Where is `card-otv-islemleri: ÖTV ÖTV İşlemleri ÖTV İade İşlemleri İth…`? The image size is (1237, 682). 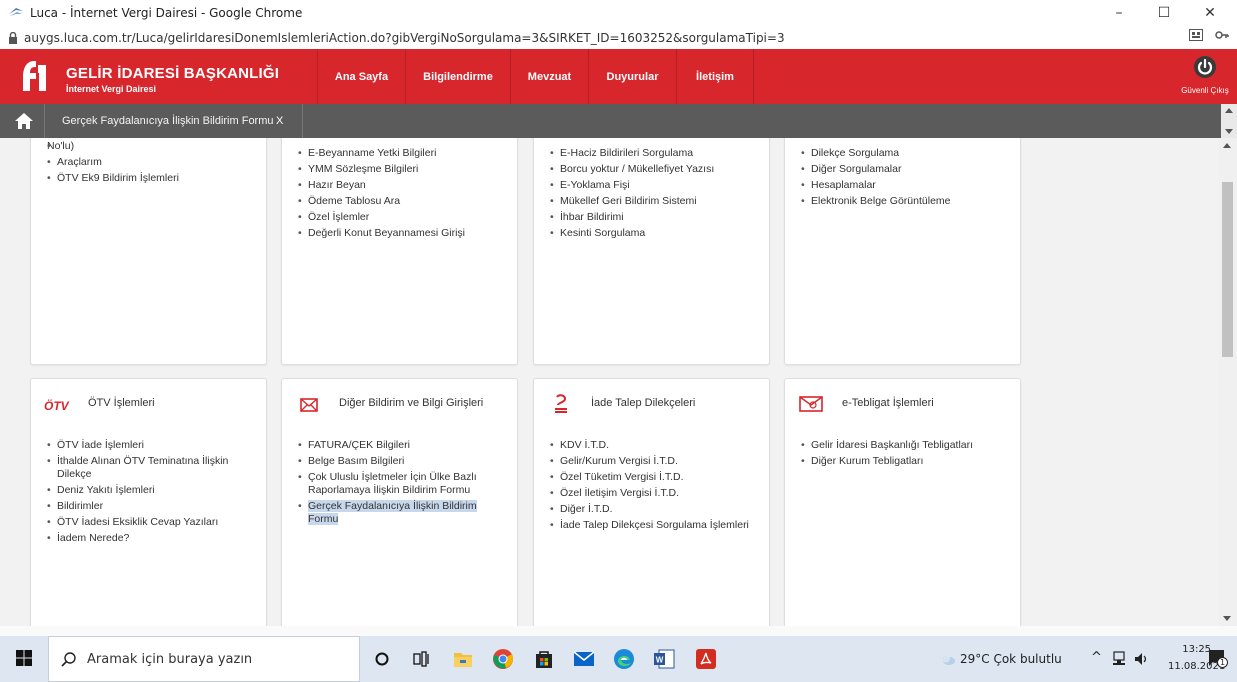 card-otv-islemleri: ÖTV ÖTV İşlemleri ÖTV İade İşlemleri İth… is located at coordinates (148, 502).